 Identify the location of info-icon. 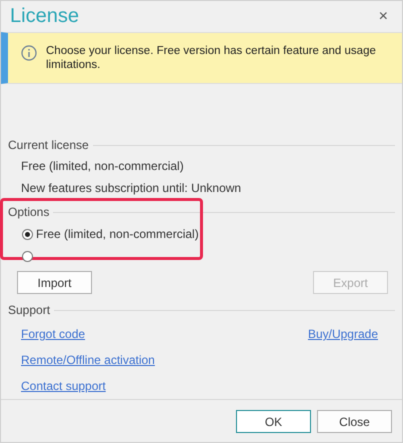
(29, 53).